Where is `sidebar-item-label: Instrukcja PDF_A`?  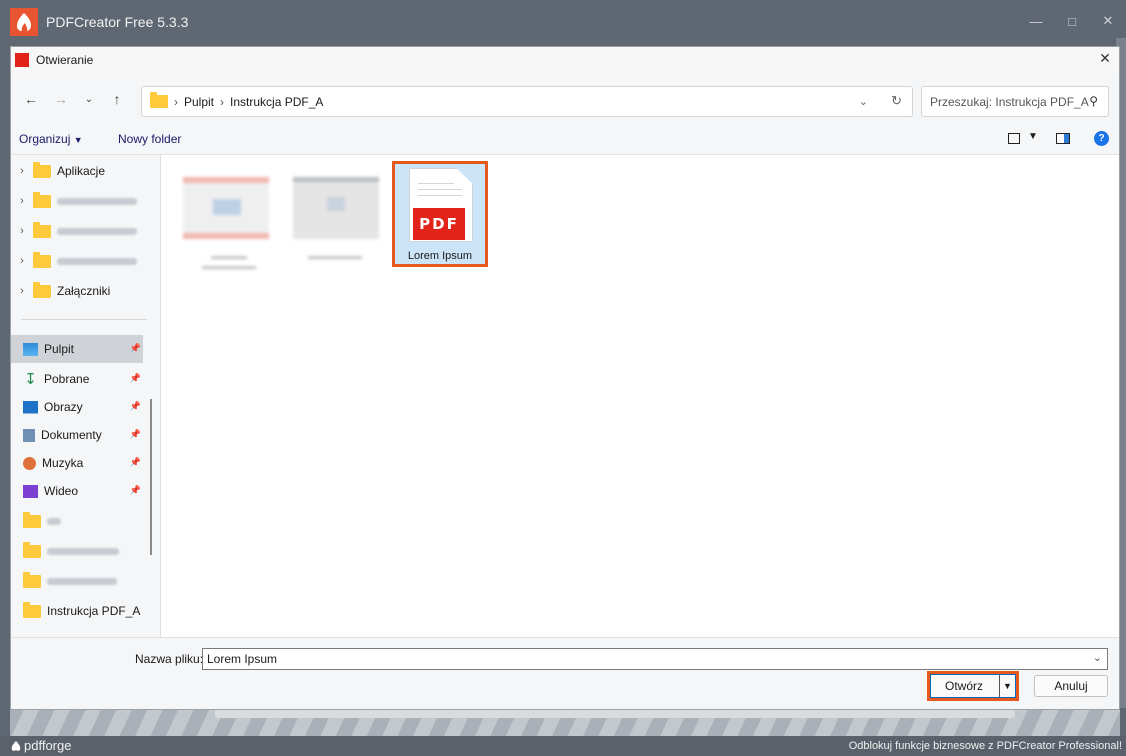
sidebar-item-label: Instrukcja PDF_A is located at coordinates (94, 611).